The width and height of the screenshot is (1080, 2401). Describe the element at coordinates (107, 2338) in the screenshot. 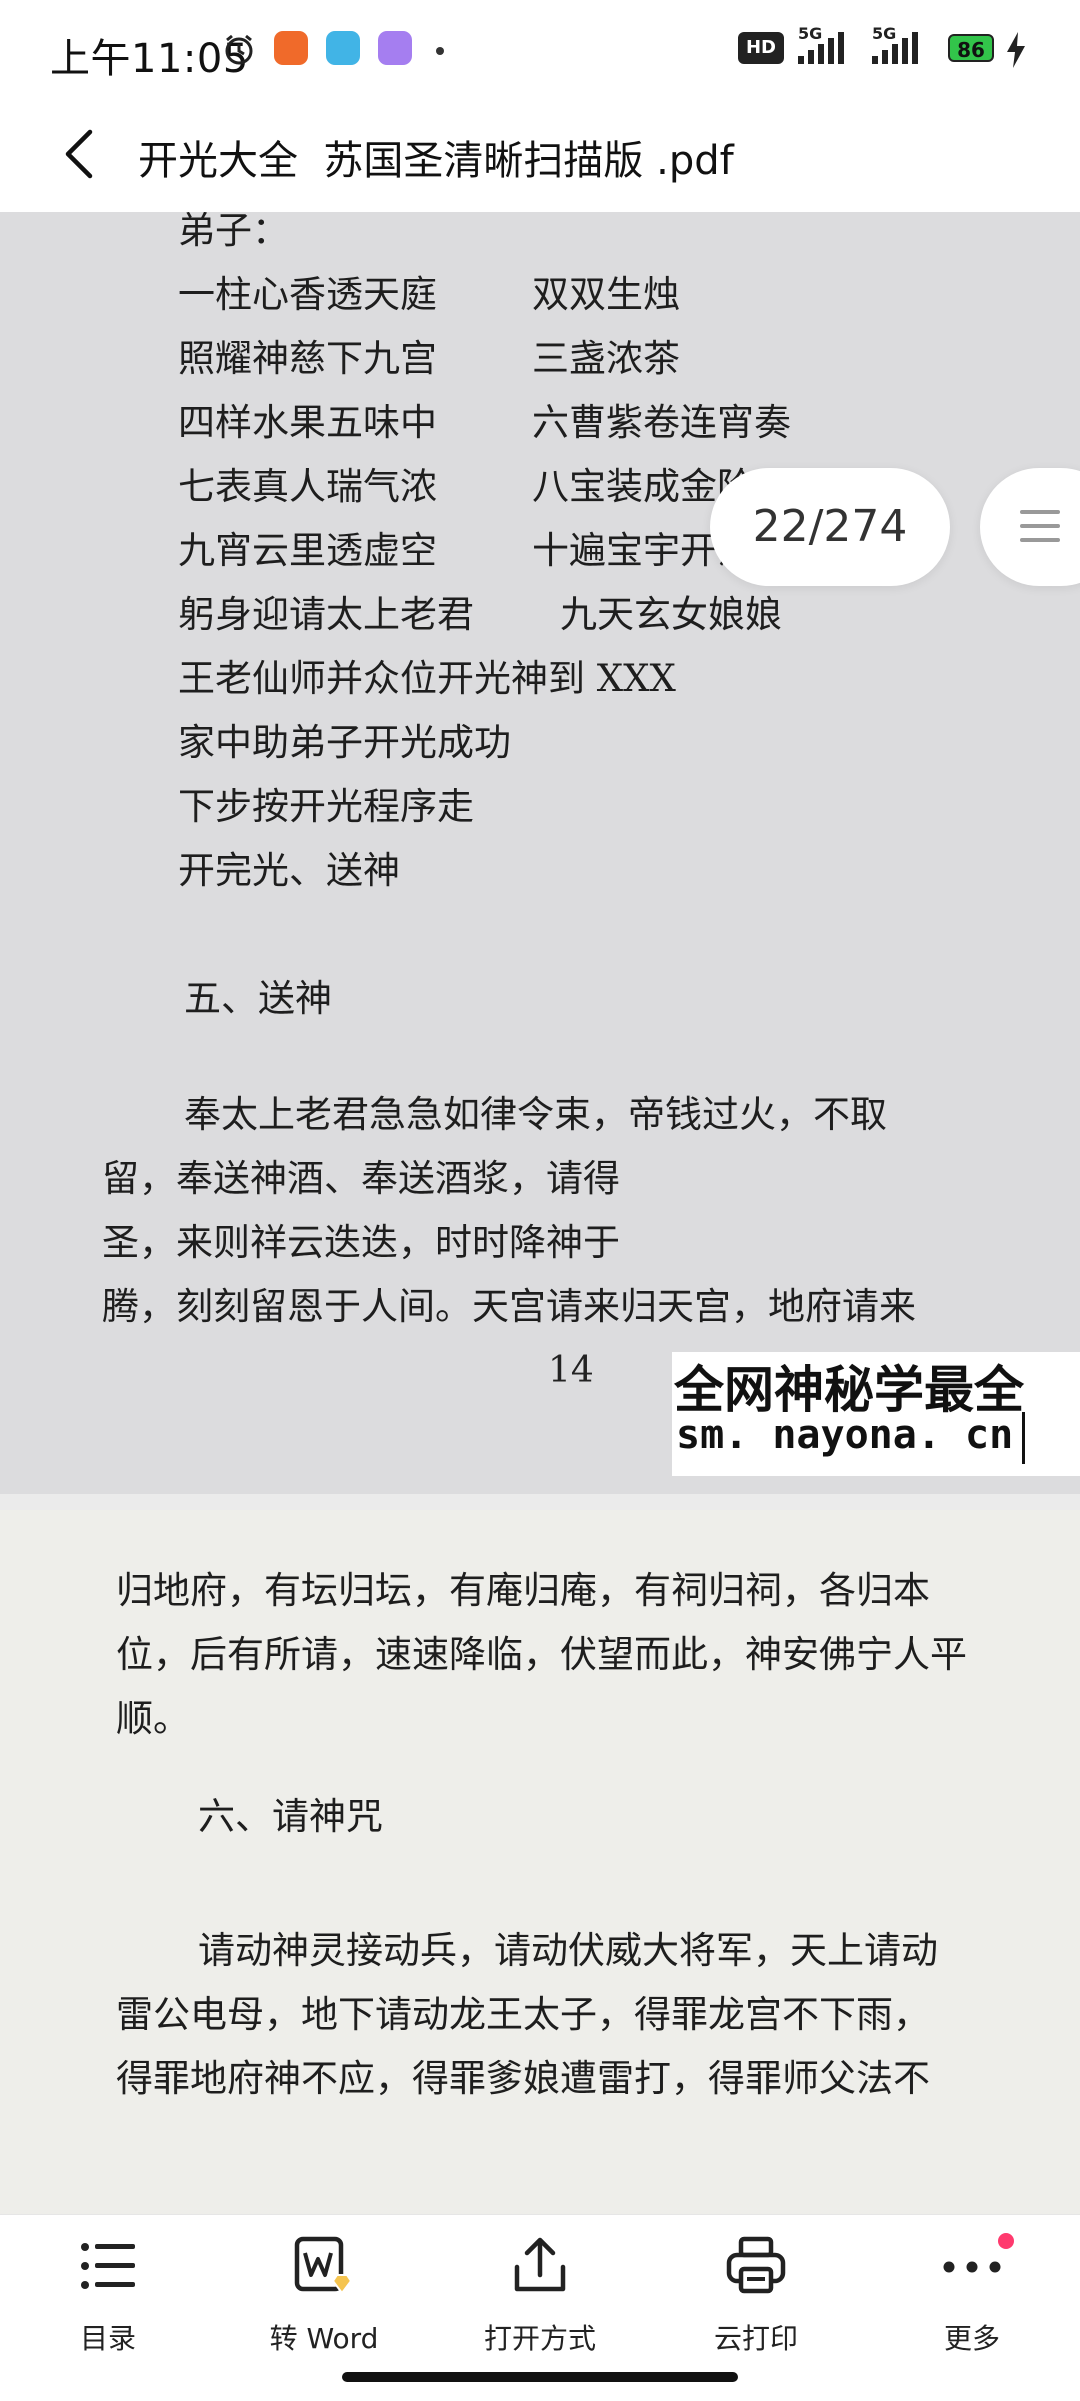

I see `toolbar-label: 目录` at that location.